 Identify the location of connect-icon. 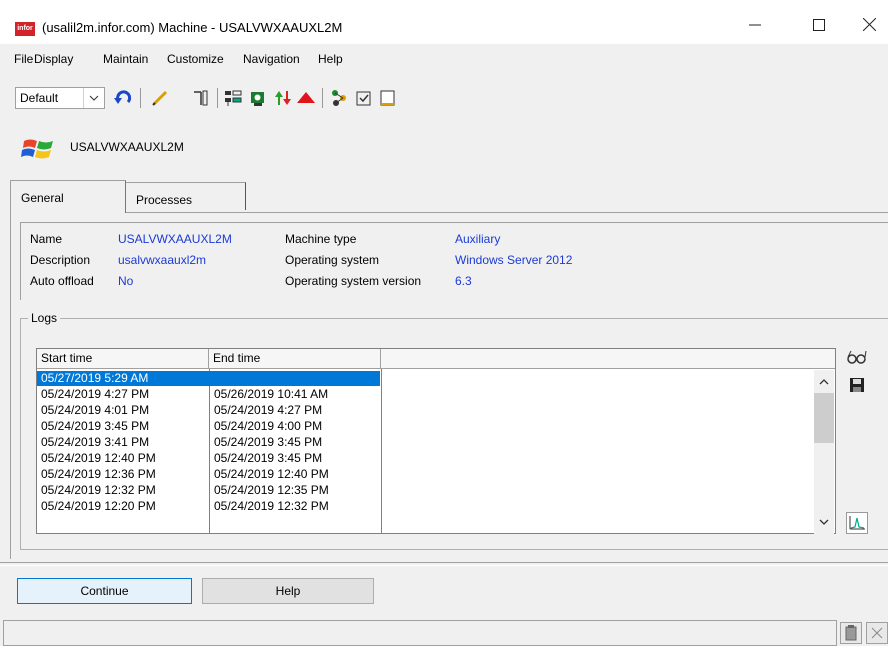
(340, 98).